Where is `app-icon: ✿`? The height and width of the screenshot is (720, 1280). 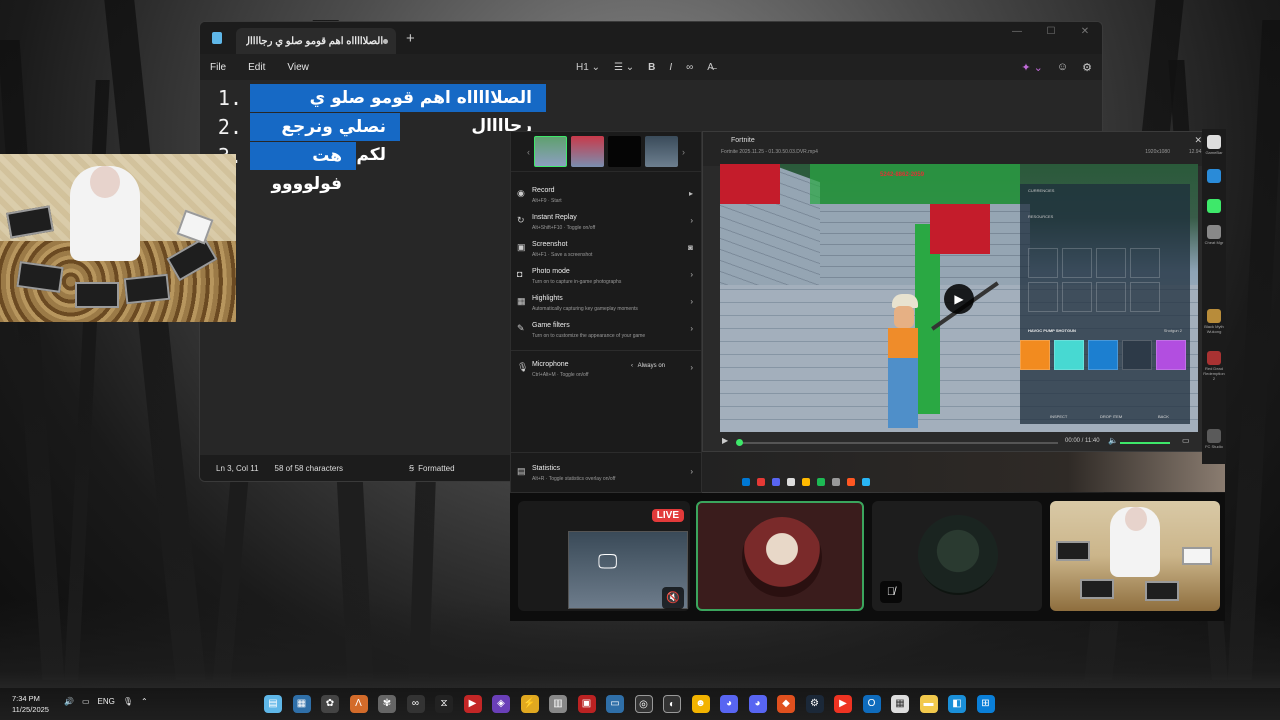 app-icon: ✿ is located at coordinates (330, 704).